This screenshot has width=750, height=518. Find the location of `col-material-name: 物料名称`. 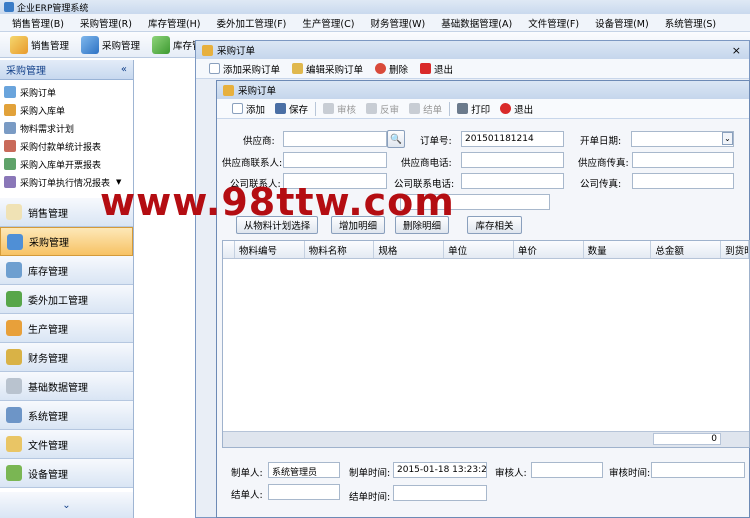

col-material-name: 物料名称 is located at coordinates (340, 249).